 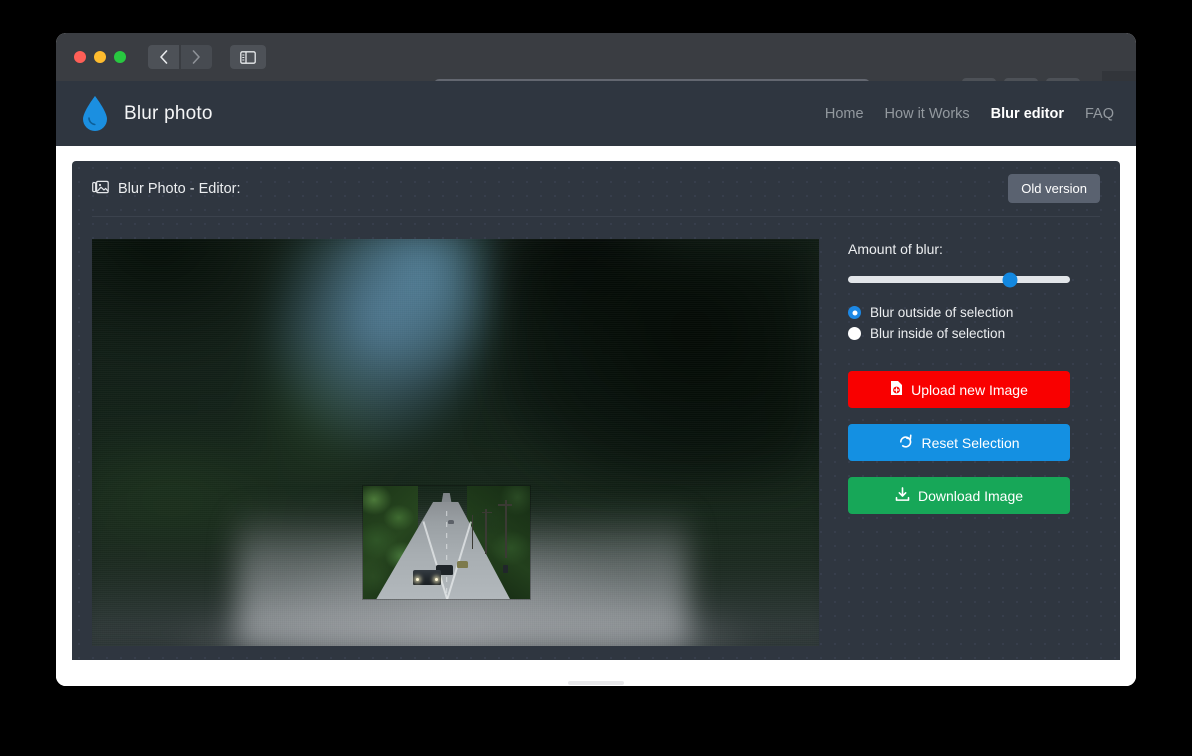 What do you see at coordinates (1054, 188) in the screenshot?
I see `old-version-button: Old version` at bounding box center [1054, 188].